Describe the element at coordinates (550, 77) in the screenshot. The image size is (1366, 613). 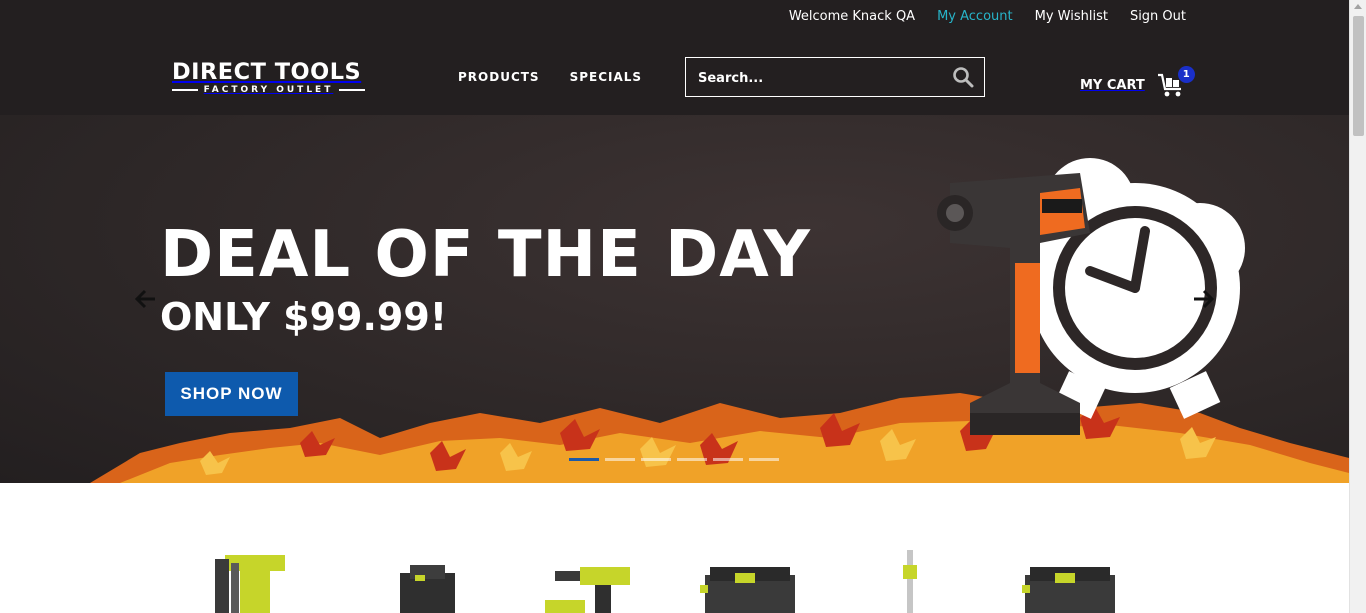
I see `main-nav: PRODUCTS SPECIALS` at that location.